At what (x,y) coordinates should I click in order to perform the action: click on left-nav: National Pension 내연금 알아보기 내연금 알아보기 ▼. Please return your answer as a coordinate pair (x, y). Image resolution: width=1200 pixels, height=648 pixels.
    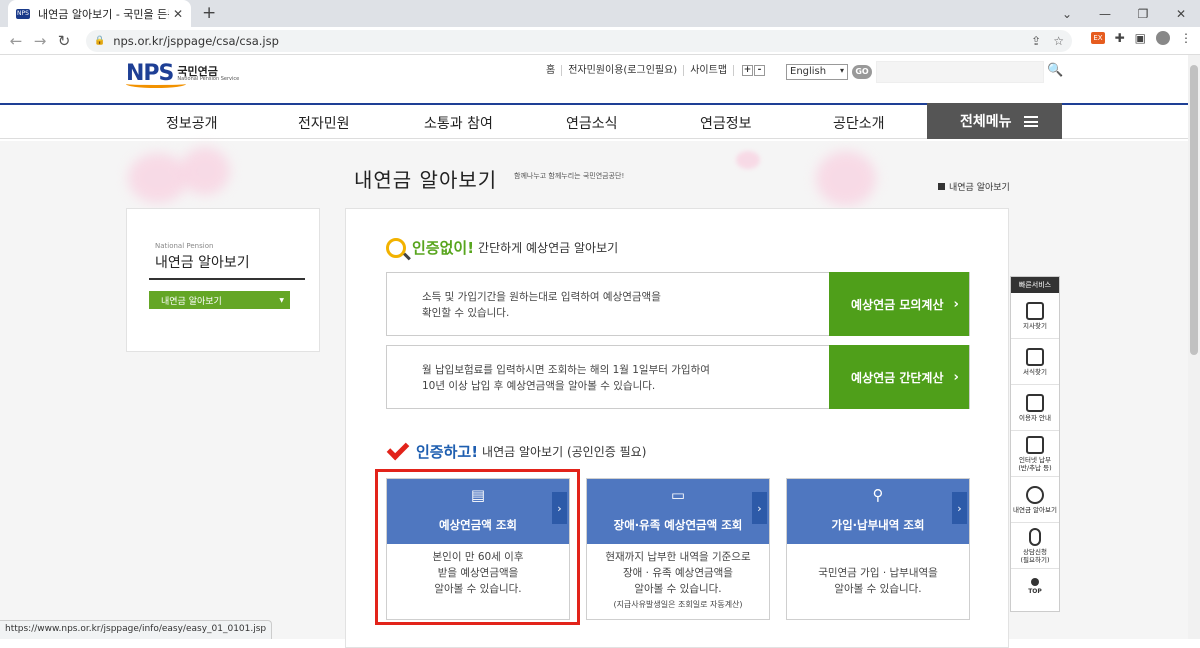
    Looking at the image, I should click on (223, 280).